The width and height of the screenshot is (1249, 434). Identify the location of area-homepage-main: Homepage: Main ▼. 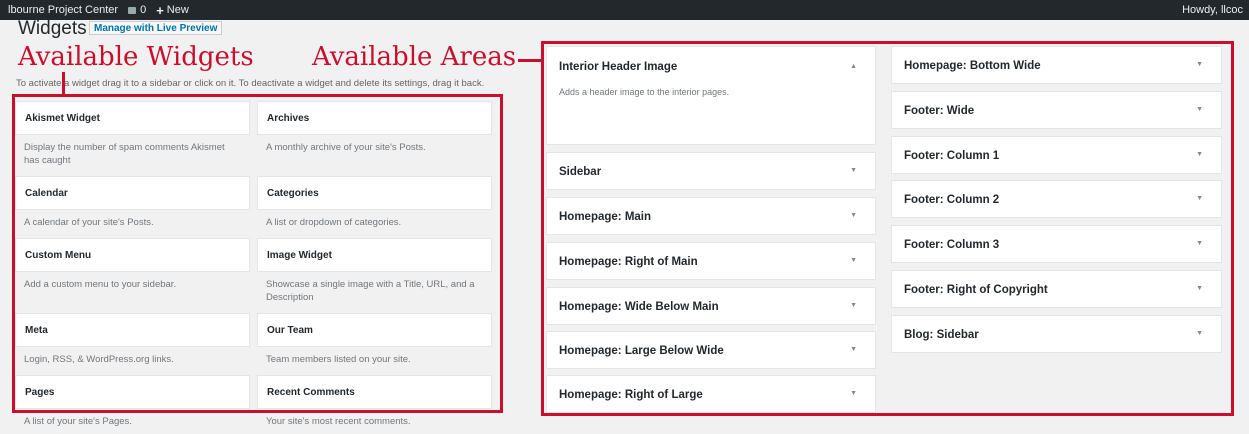
(711, 216).